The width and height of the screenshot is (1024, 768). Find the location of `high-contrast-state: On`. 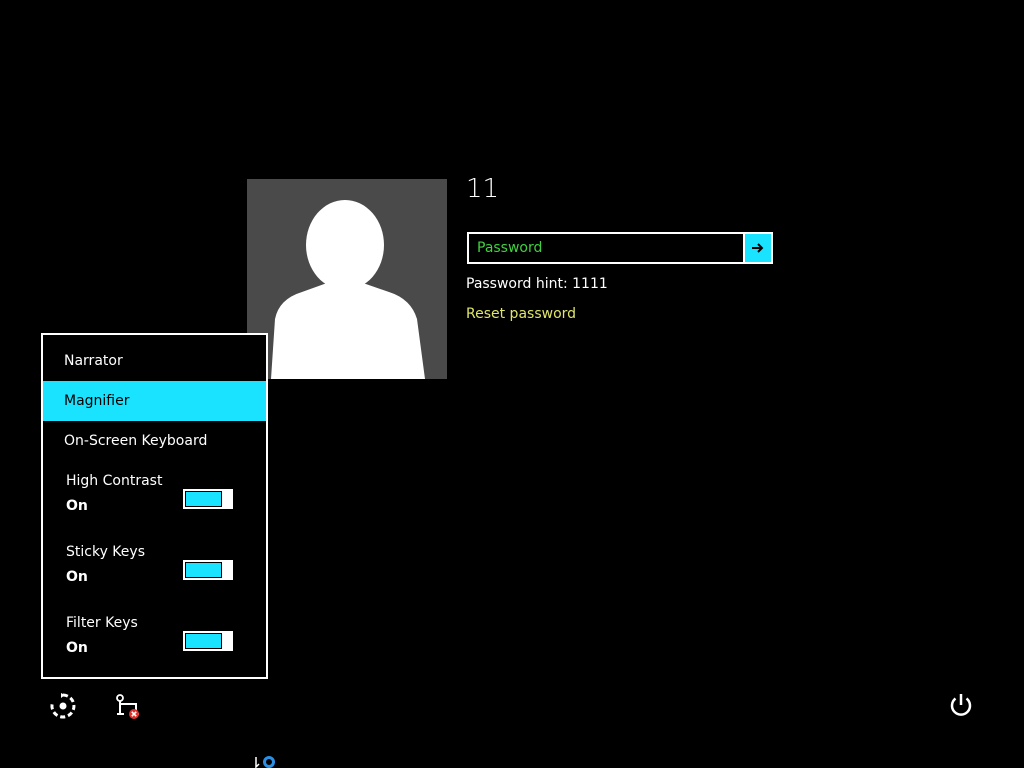

high-contrast-state: On is located at coordinates (77, 506).